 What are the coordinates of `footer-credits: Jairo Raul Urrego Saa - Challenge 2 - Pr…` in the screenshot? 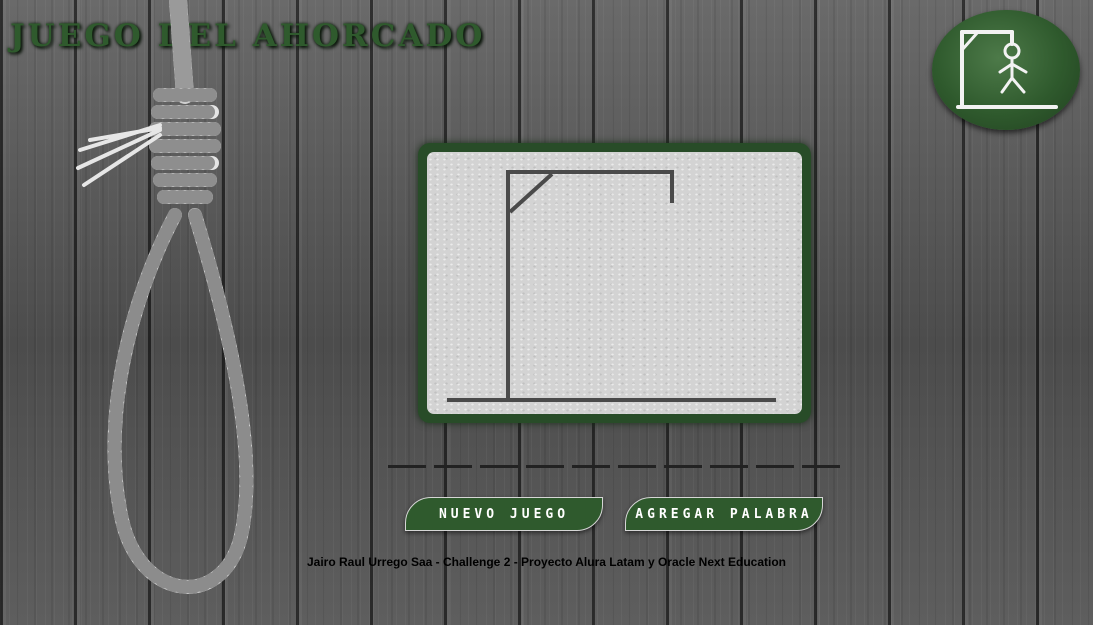 It's located at (546, 562).